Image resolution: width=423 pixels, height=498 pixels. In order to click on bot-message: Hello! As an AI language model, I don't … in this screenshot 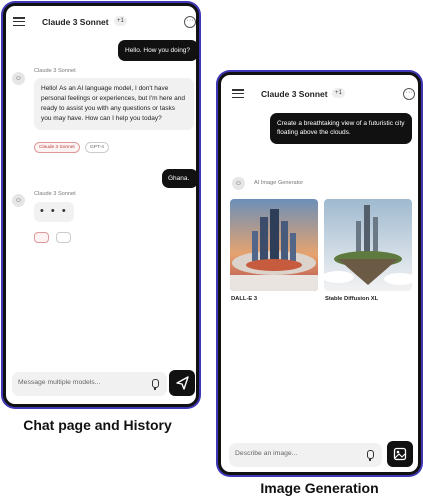, I will do `click(114, 104)`.